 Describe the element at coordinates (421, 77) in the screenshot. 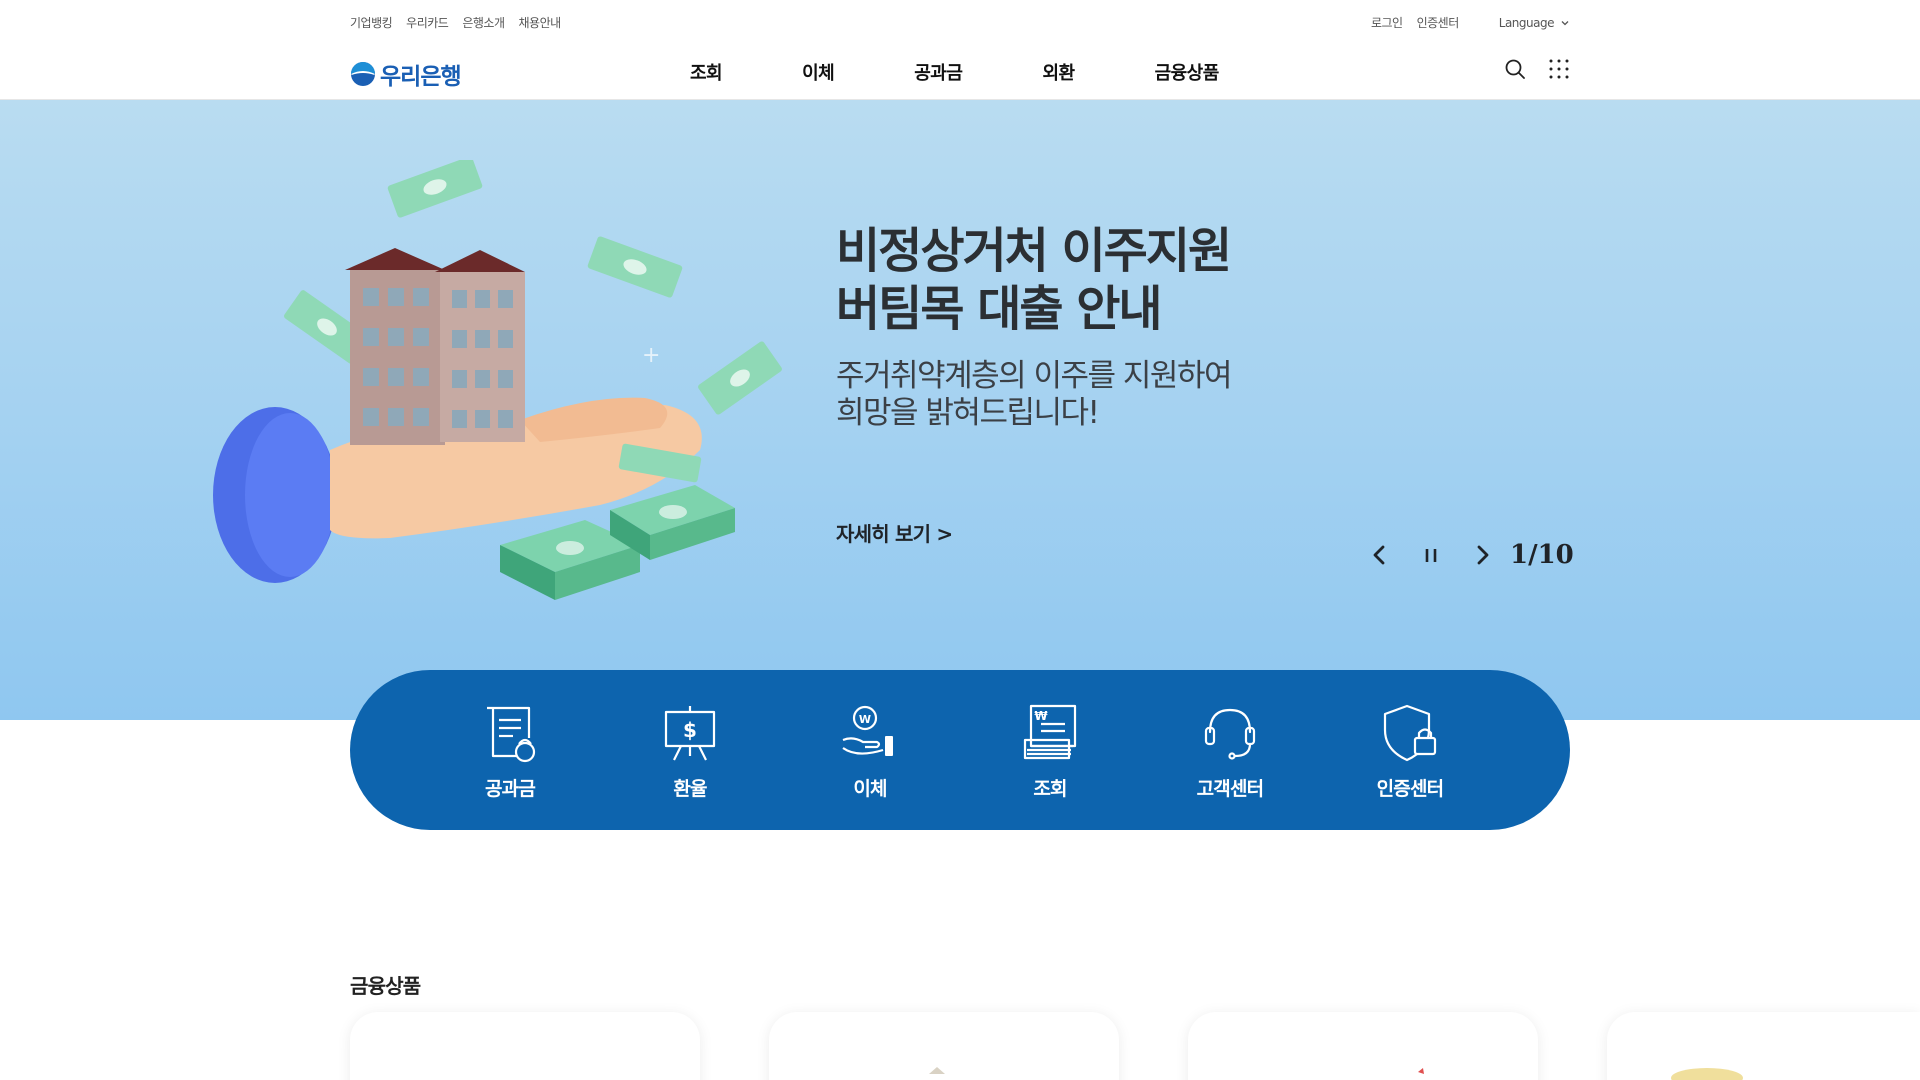

I see `logo-text: 우리은행` at that location.